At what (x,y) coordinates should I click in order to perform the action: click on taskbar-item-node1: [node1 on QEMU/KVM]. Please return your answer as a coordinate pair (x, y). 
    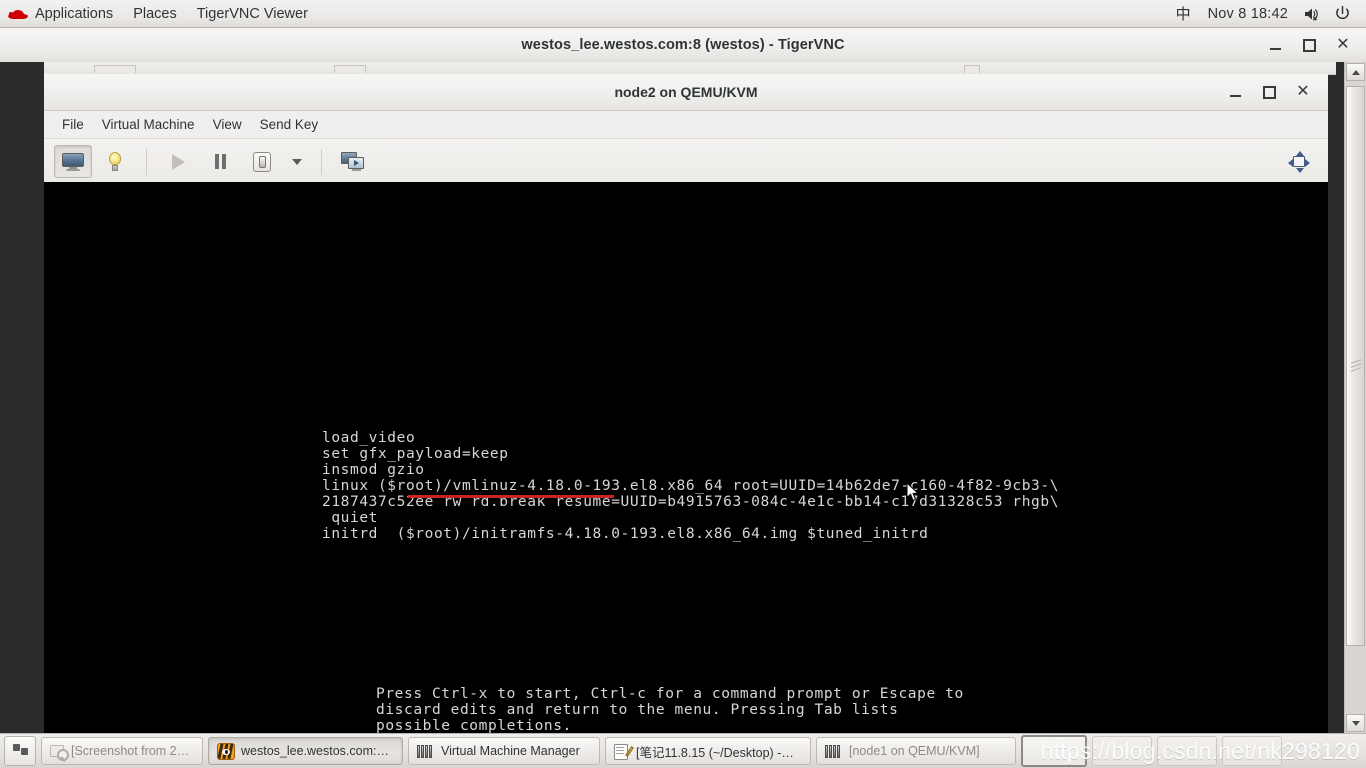
    Looking at the image, I should click on (916, 751).